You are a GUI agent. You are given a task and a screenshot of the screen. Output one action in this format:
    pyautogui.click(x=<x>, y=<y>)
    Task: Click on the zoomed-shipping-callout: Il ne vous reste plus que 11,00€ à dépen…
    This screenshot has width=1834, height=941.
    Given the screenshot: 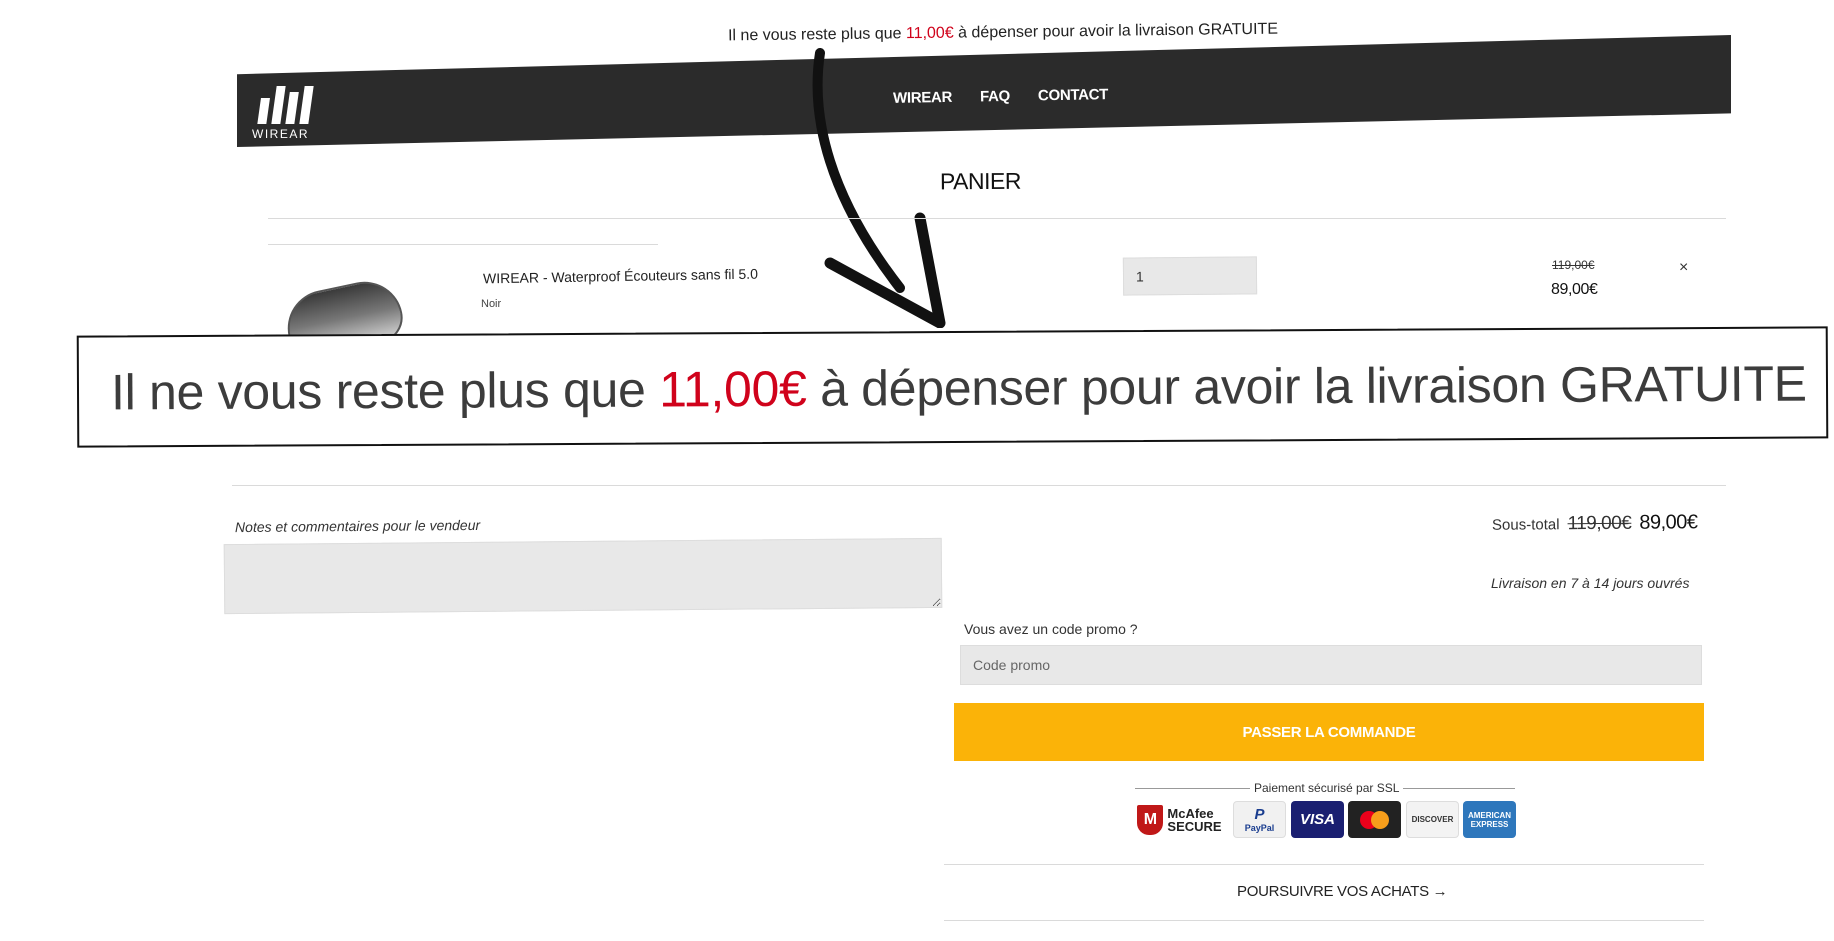 What is the action you would take?
    pyautogui.click(x=952, y=387)
    